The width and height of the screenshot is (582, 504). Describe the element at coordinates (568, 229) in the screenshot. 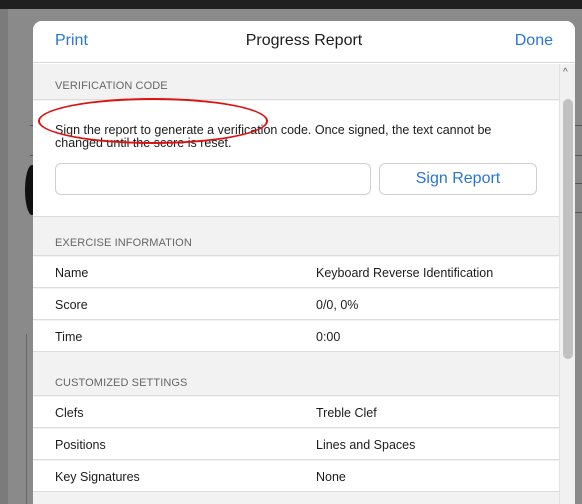

I see `scroll-thumb` at that location.